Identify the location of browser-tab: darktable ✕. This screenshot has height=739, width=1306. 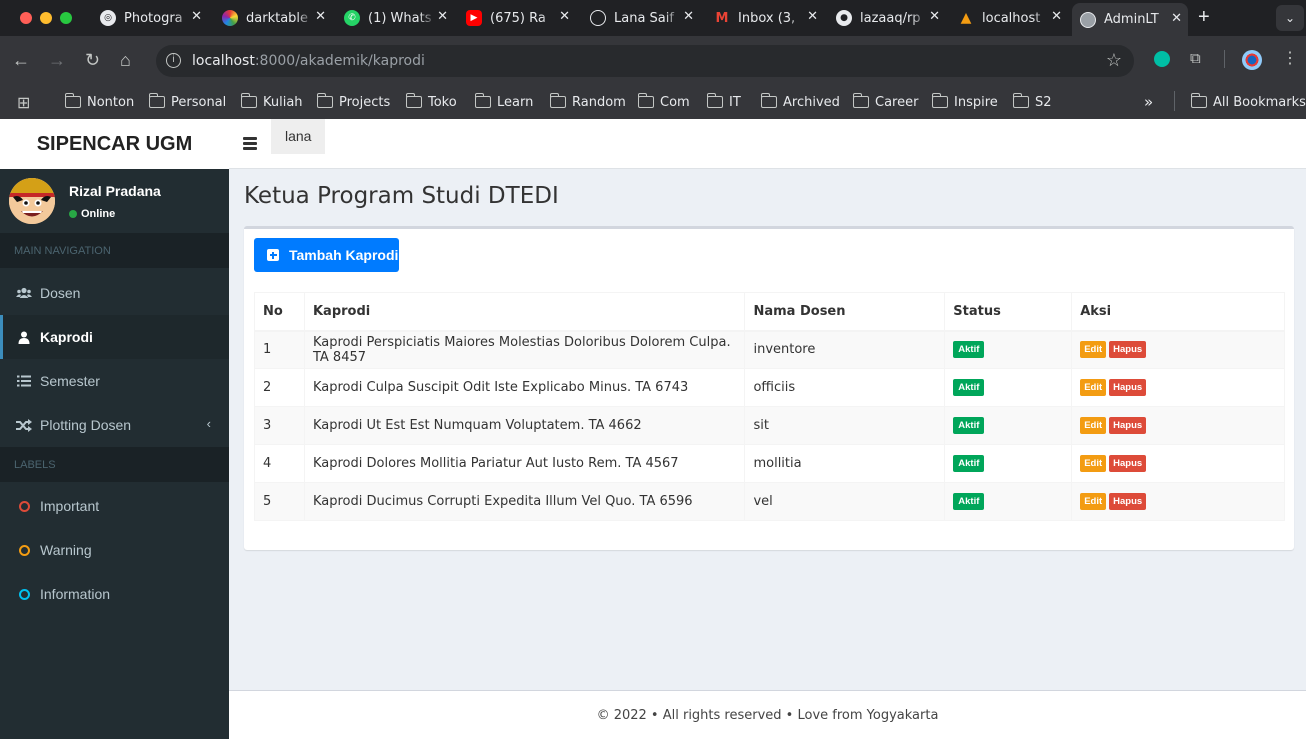
(273, 18).